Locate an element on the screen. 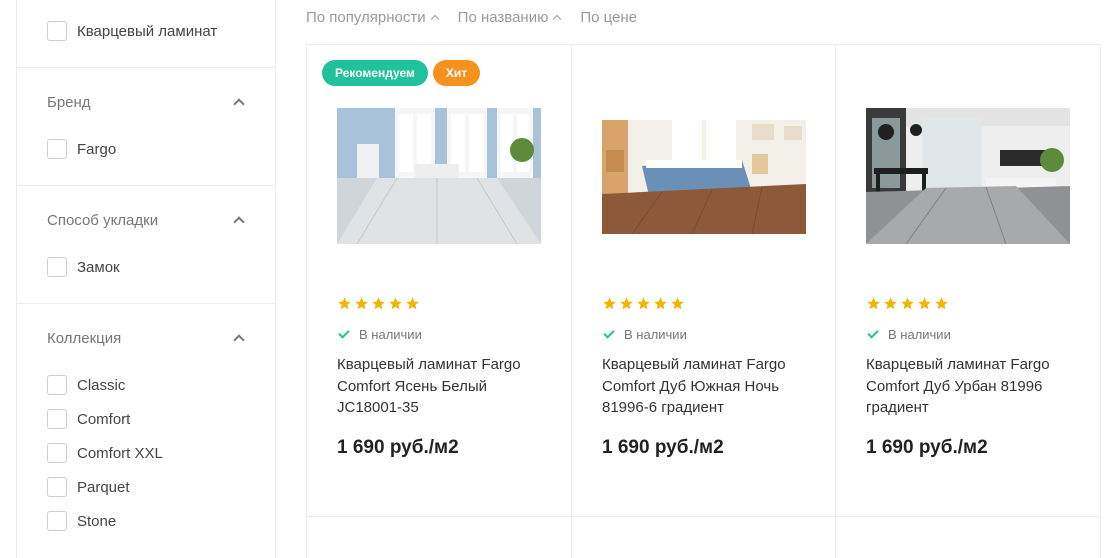  filter-group-brand: Бренд Fargo is located at coordinates (146, 127).